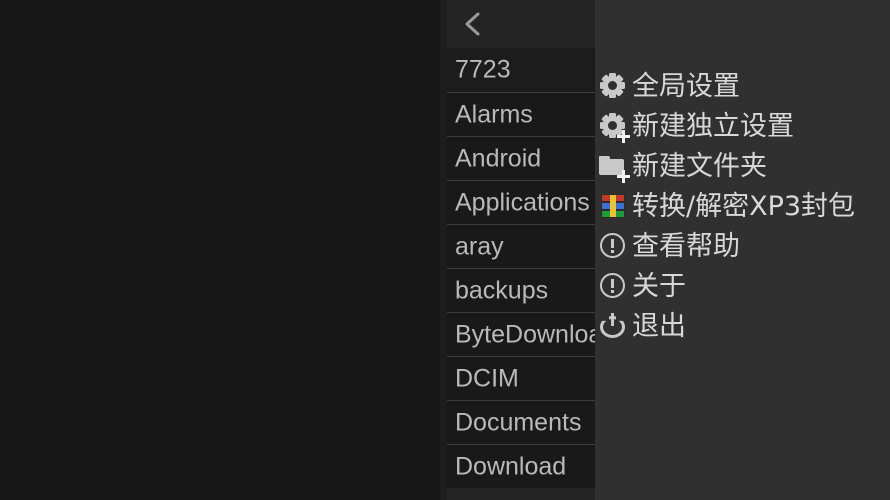 This screenshot has width=890, height=500. I want to click on list-item-label: Alarms, so click(494, 114).